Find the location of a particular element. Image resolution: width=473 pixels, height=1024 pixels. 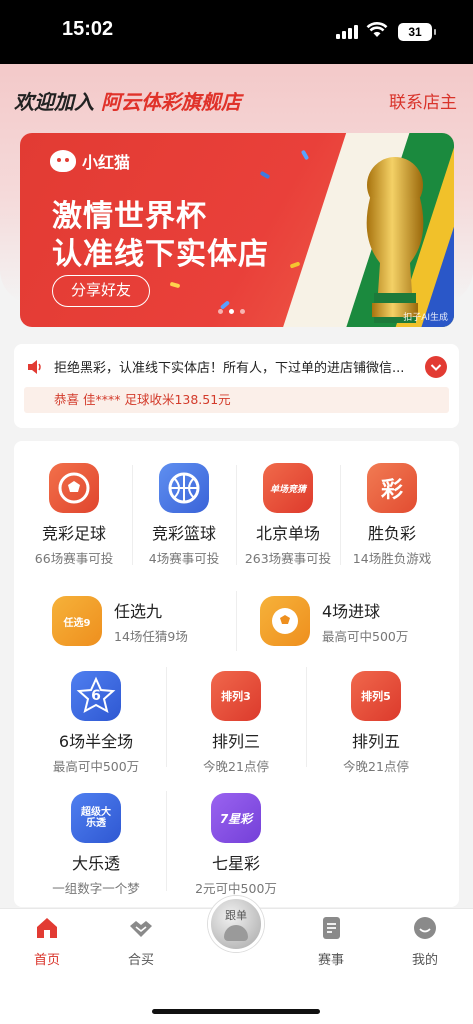

game-subtitle: 66场赛事可投 is located at coordinates (74, 558).